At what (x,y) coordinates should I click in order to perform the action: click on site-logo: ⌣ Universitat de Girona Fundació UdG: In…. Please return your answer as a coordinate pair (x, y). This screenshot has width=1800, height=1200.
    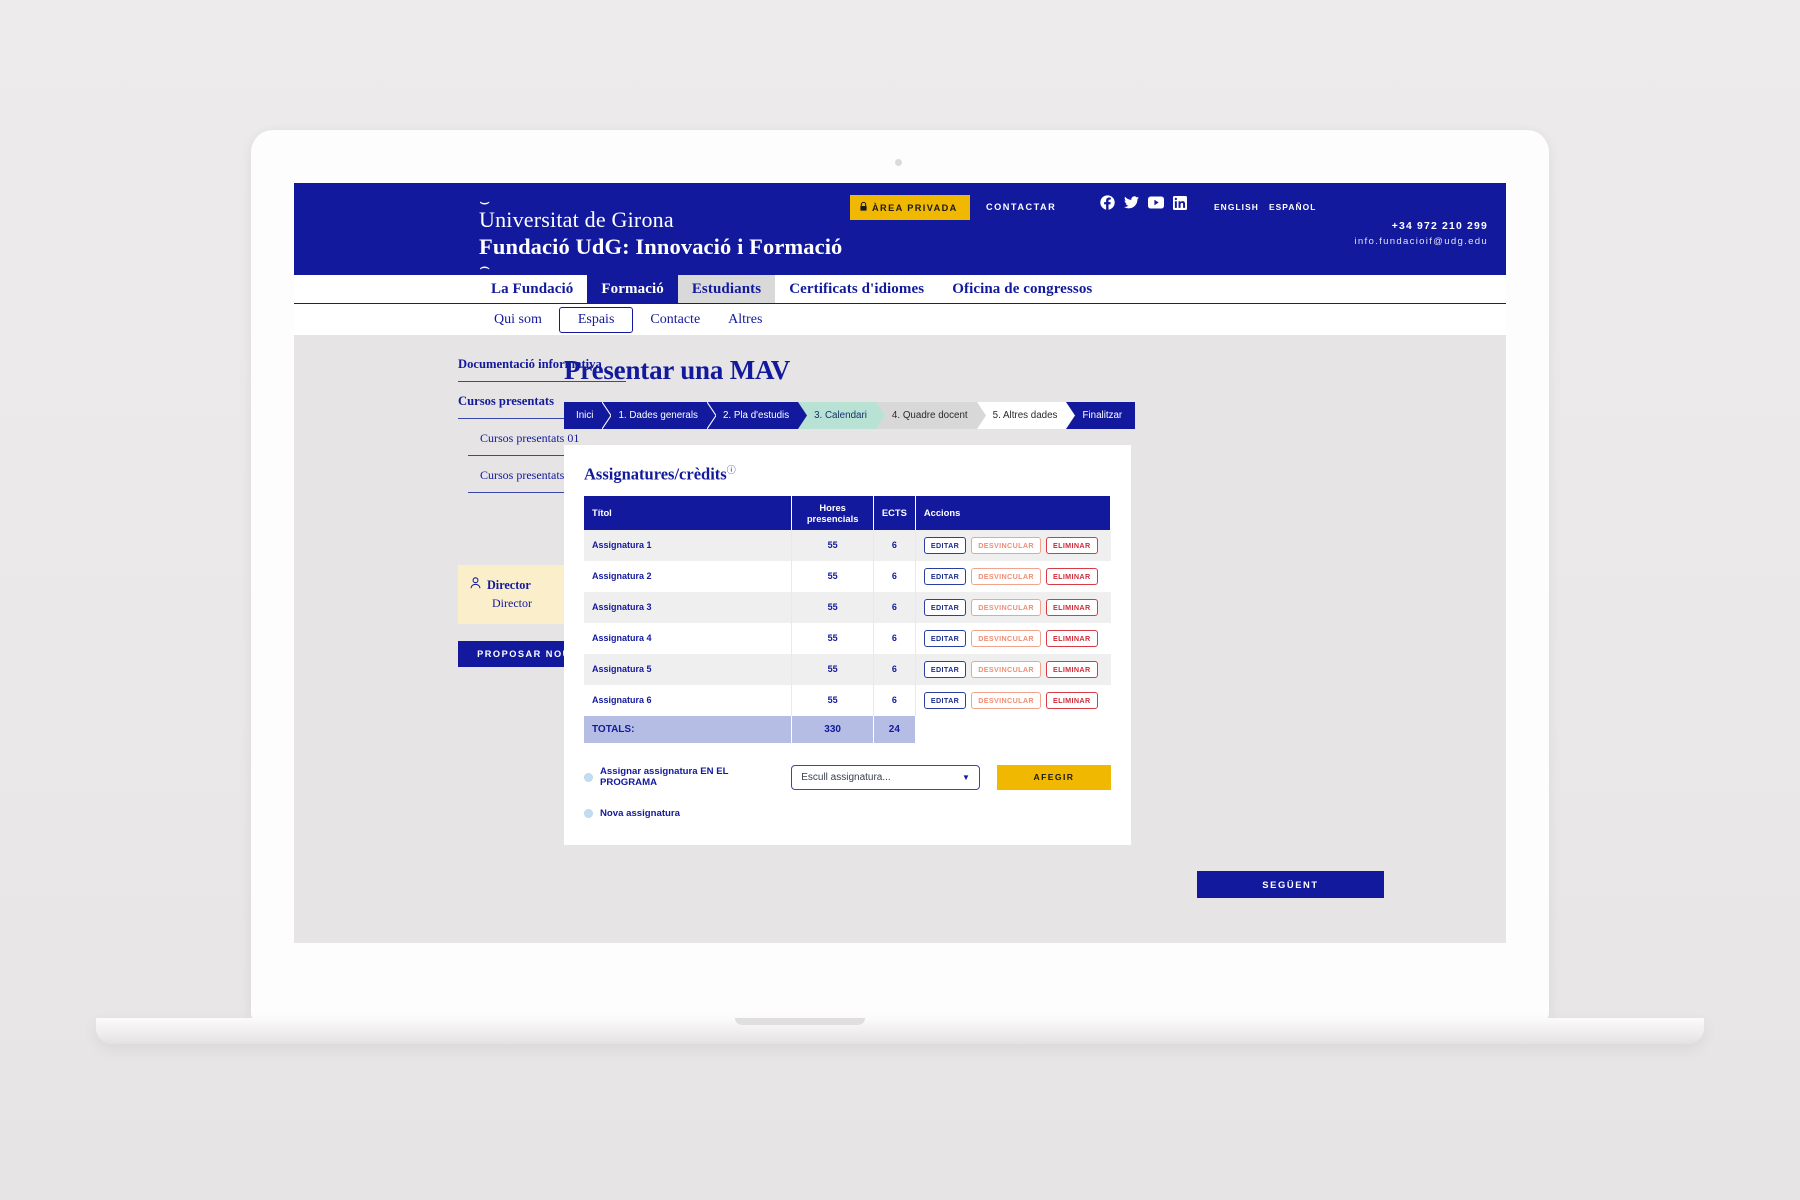
    Looking at the image, I should click on (661, 234).